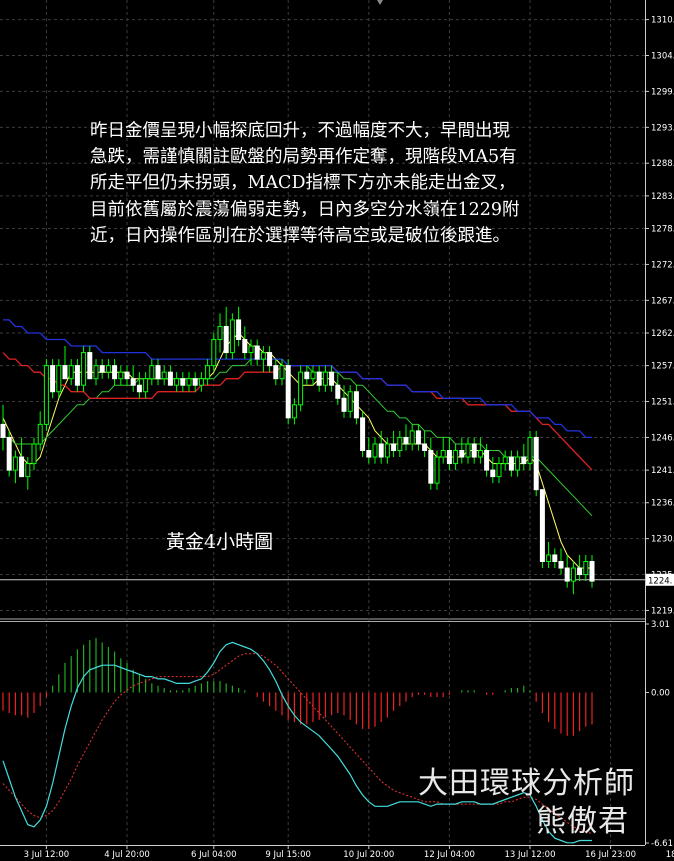 The image size is (674, 861). What do you see at coordinates (662, 92) in the screenshot?
I see `price-tick-label: 1299.` at bounding box center [662, 92].